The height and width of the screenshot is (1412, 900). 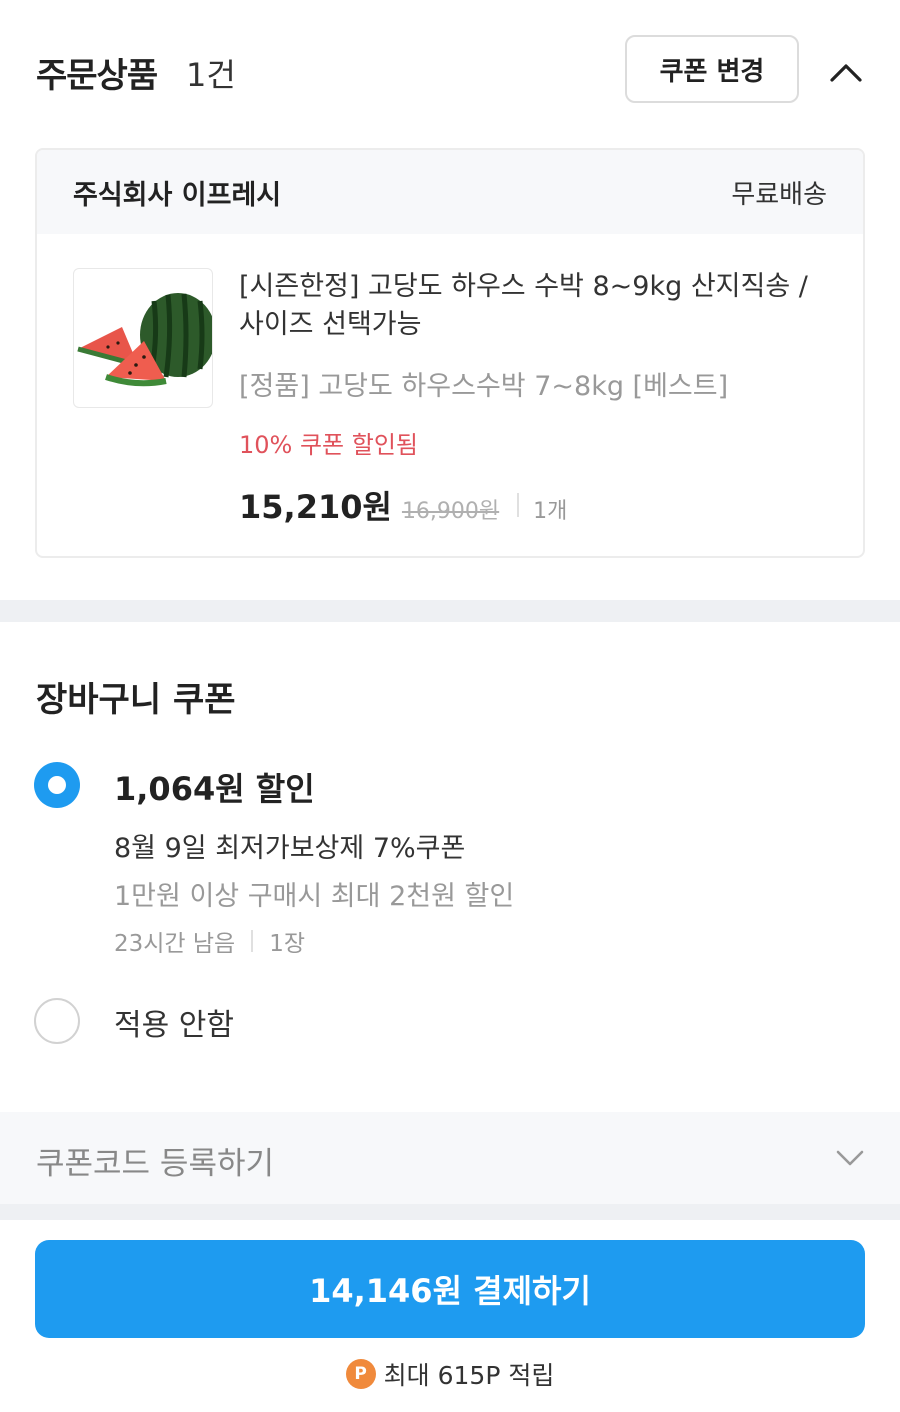 I want to click on watermelon-image, so click(x=143, y=338).